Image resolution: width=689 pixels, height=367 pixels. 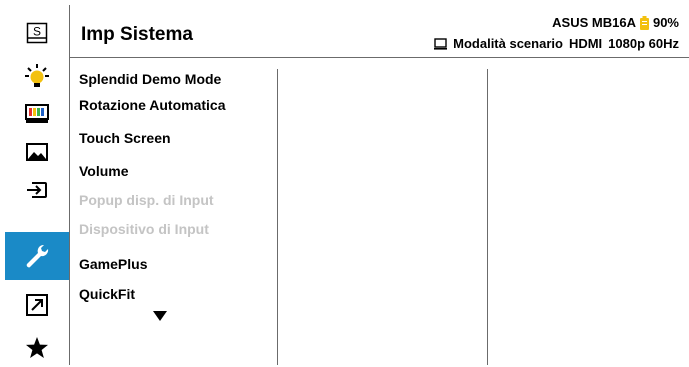 I want to click on arrow-down-icon, so click(x=160, y=316).